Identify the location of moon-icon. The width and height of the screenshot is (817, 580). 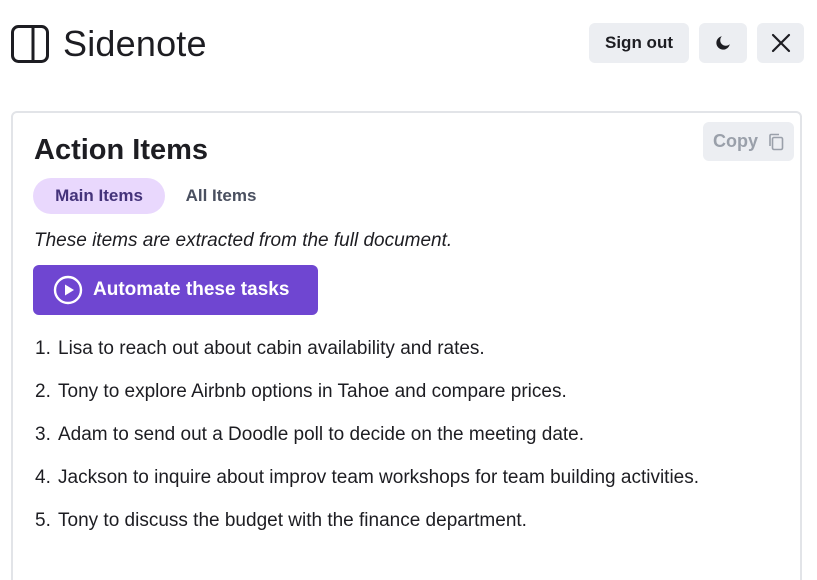
(723, 43).